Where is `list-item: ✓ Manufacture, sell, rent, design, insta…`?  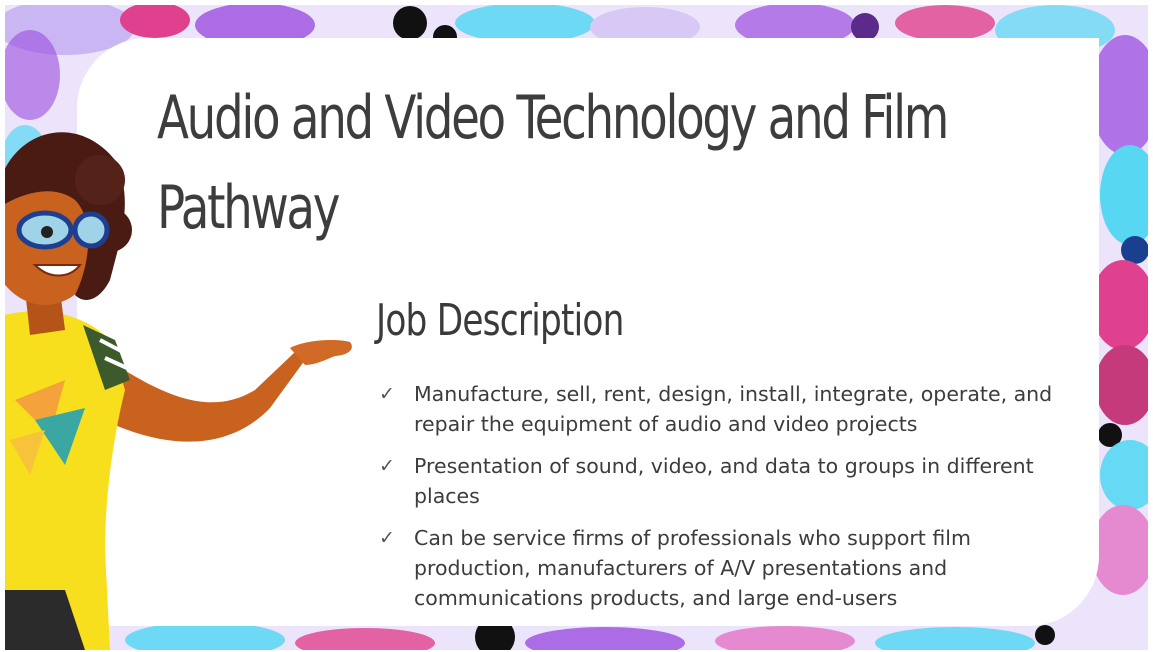
list-item: ✓ Manufacture, sell, rent, design, insta… is located at coordinates (722, 409).